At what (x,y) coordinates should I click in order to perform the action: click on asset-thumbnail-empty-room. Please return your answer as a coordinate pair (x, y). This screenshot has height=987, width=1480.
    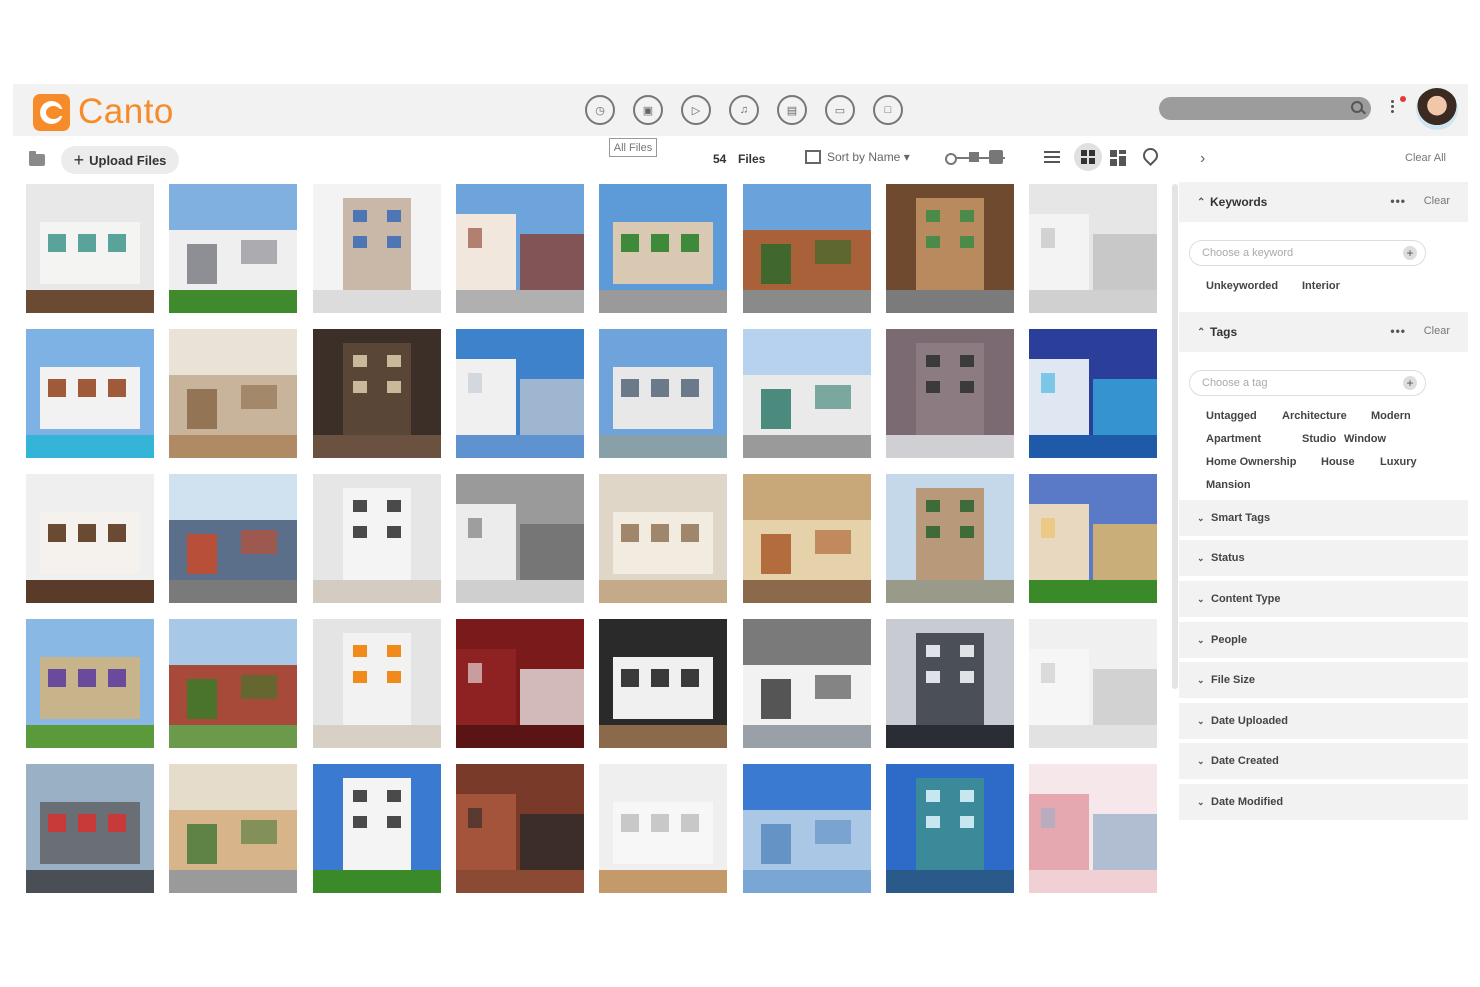
    Looking at the image, I should click on (663, 828).